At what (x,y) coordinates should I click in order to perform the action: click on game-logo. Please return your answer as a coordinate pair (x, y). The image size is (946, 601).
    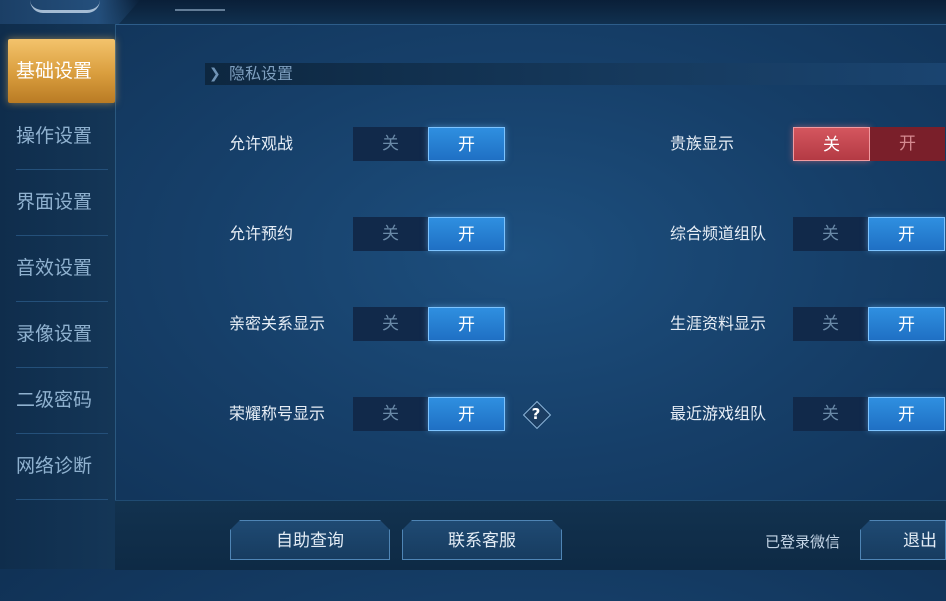
    Looking at the image, I should click on (70, 12).